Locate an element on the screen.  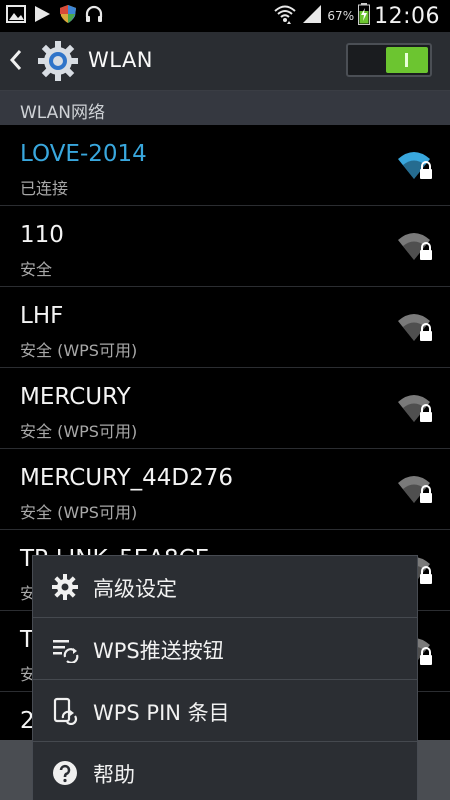
gear-icon is located at coordinates (65, 589).